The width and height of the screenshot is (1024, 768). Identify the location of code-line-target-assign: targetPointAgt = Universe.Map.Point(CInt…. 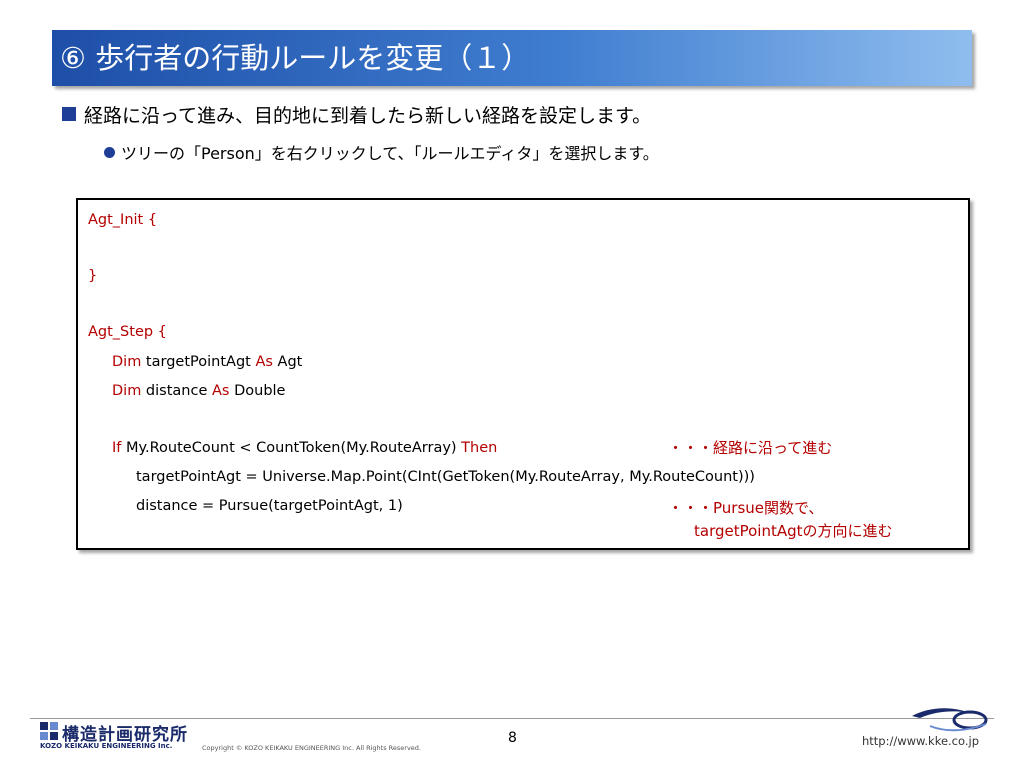
(445, 477).